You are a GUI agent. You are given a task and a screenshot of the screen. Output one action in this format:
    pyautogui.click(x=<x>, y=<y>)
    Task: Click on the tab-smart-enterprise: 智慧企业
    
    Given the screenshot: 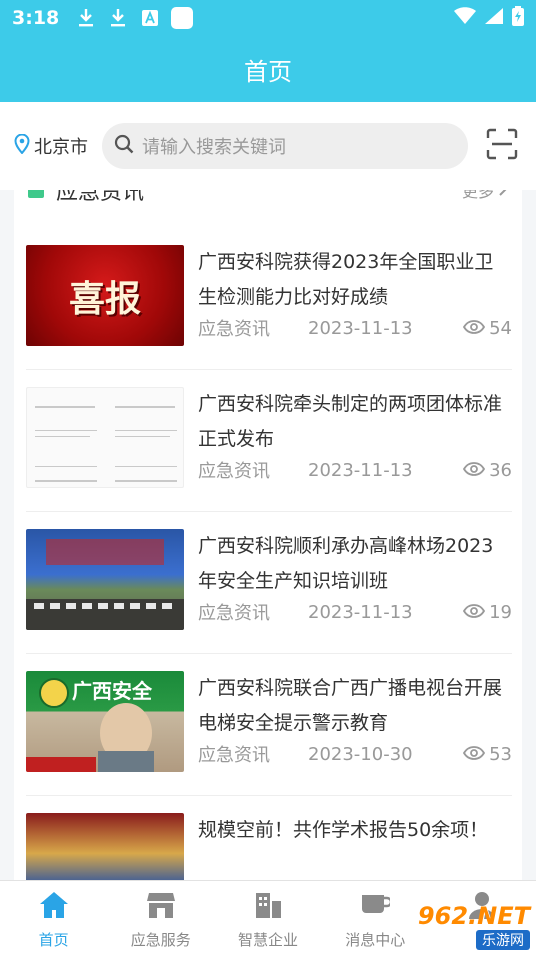 What is the action you would take?
    pyautogui.click(x=267, y=917)
    